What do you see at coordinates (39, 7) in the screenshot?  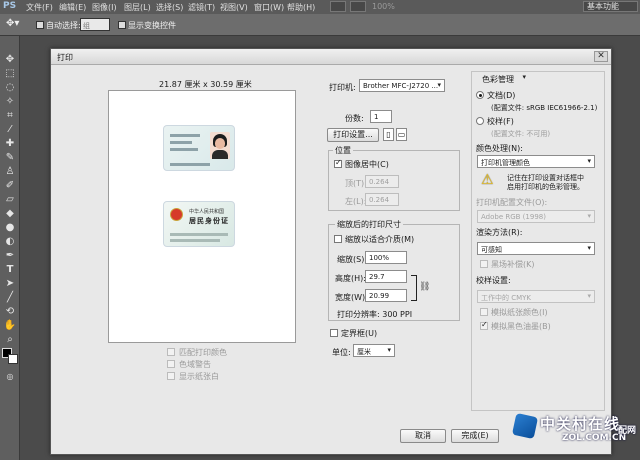 I see `menu-file: 文件(F)` at bounding box center [39, 7].